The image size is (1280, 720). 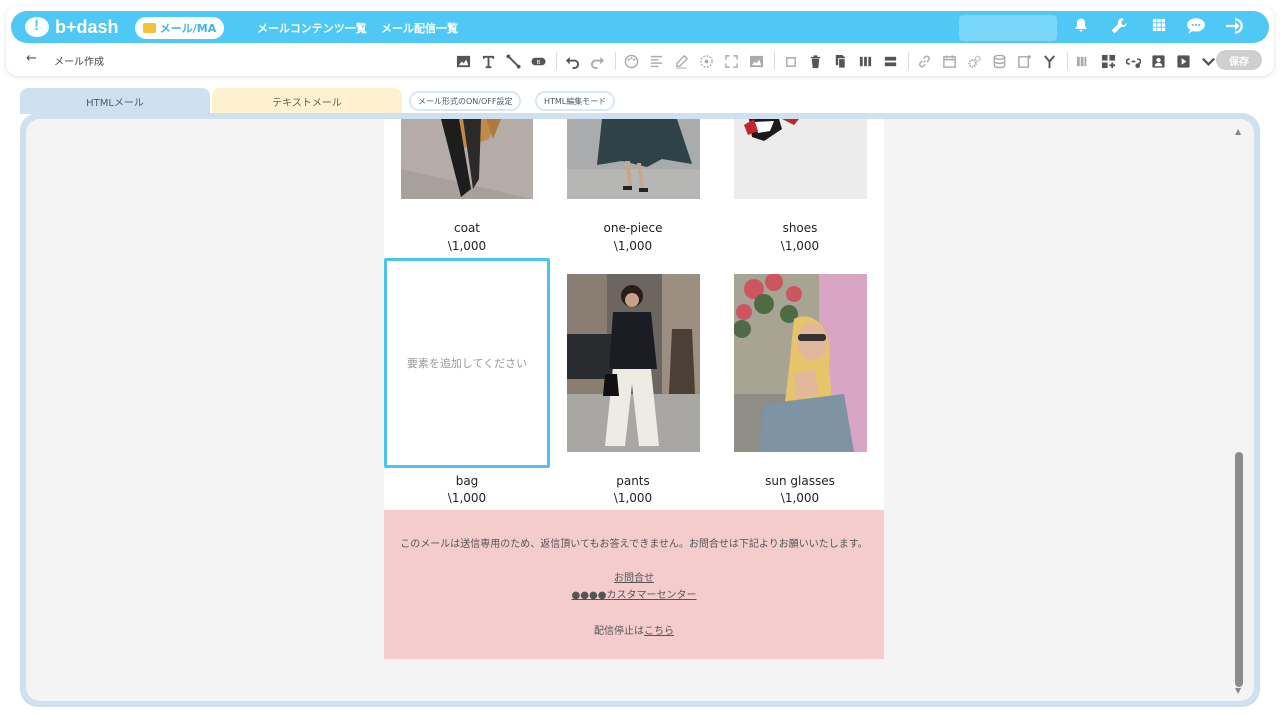 What do you see at coordinates (631, 61) in the screenshot?
I see `palette-icon` at bounding box center [631, 61].